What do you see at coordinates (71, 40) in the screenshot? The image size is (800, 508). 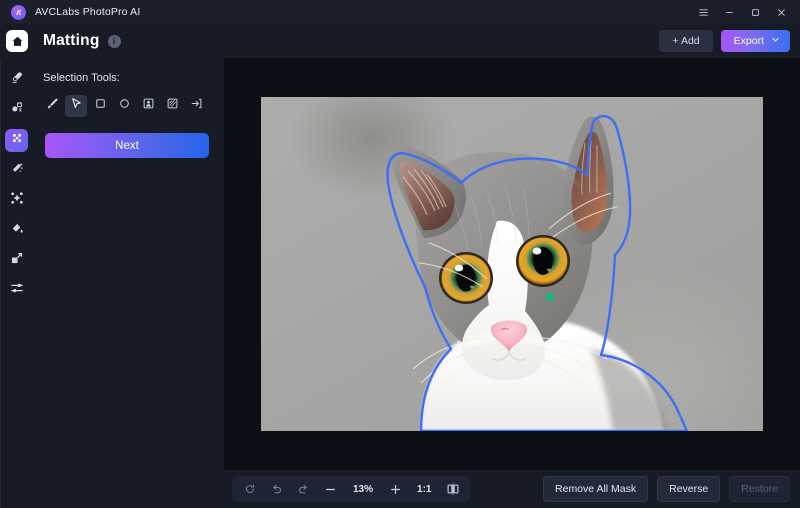 I see `page-title: Matting` at bounding box center [71, 40].